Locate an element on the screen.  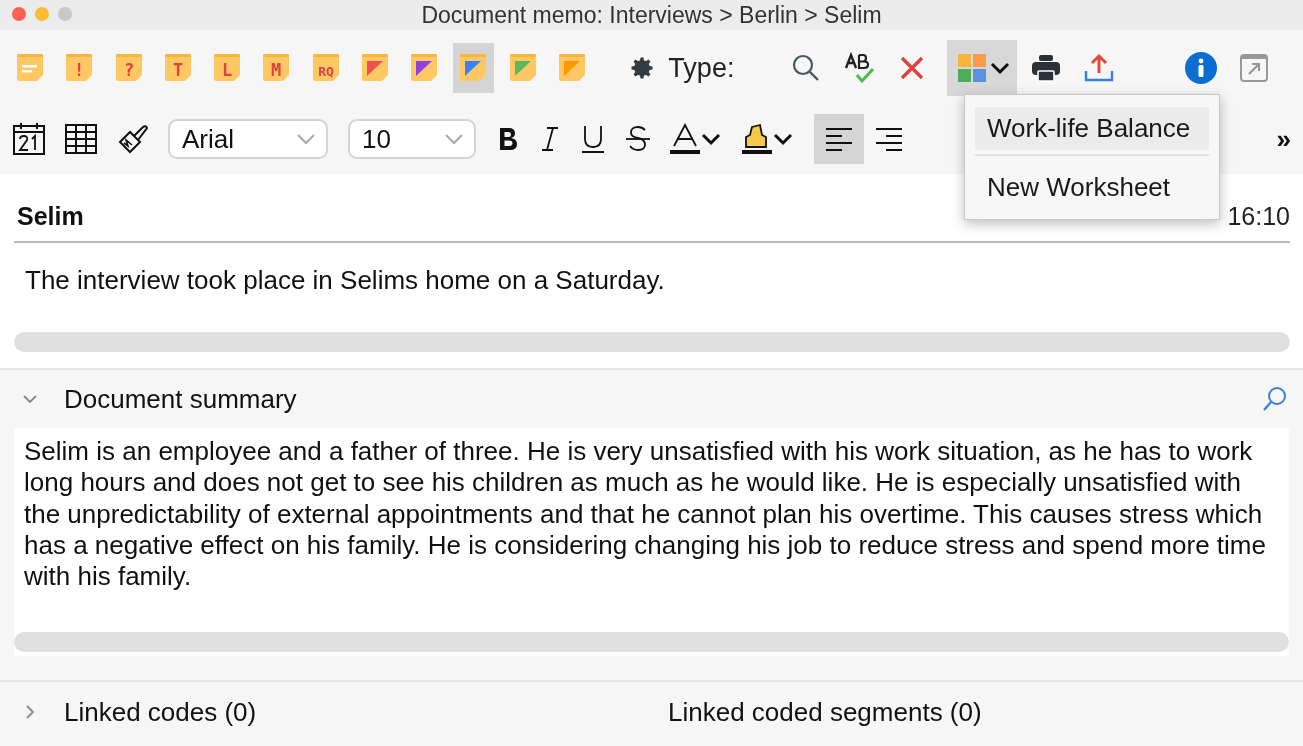
calendar-icon is located at coordinates (29, 139).